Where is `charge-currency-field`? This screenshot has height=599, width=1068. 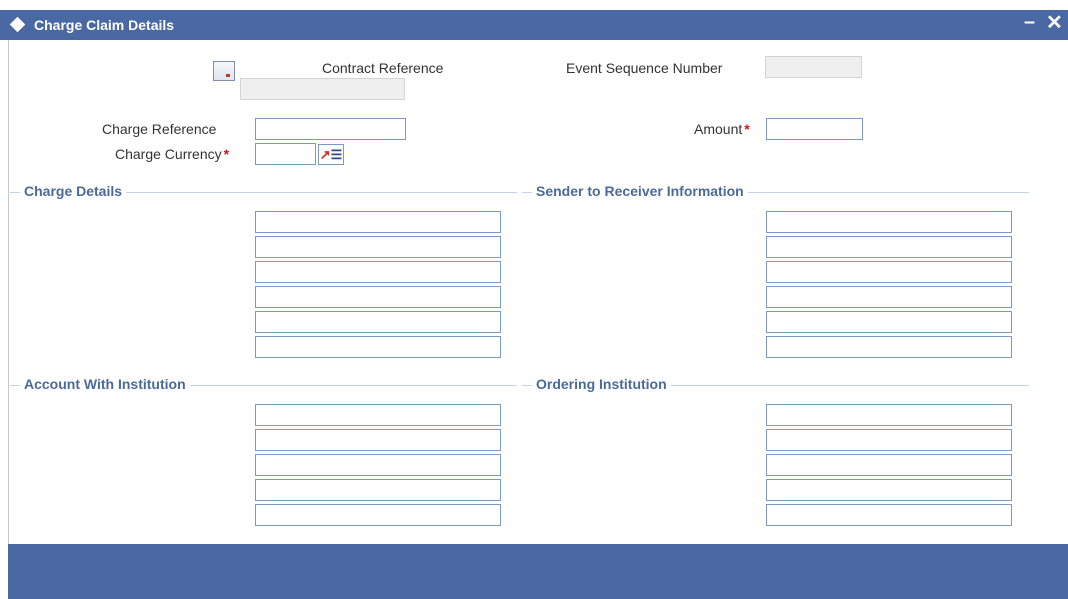
charge-currency-field is located at coordinates (285, 154).